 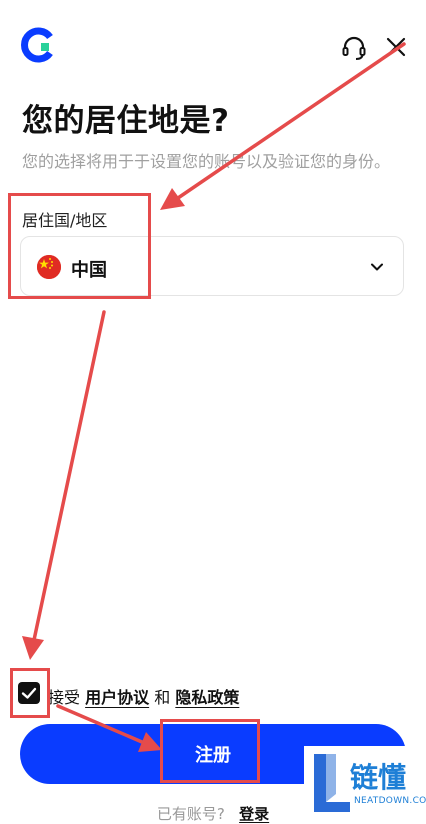 I want to click on close-icon, so click(x=396, y=47).